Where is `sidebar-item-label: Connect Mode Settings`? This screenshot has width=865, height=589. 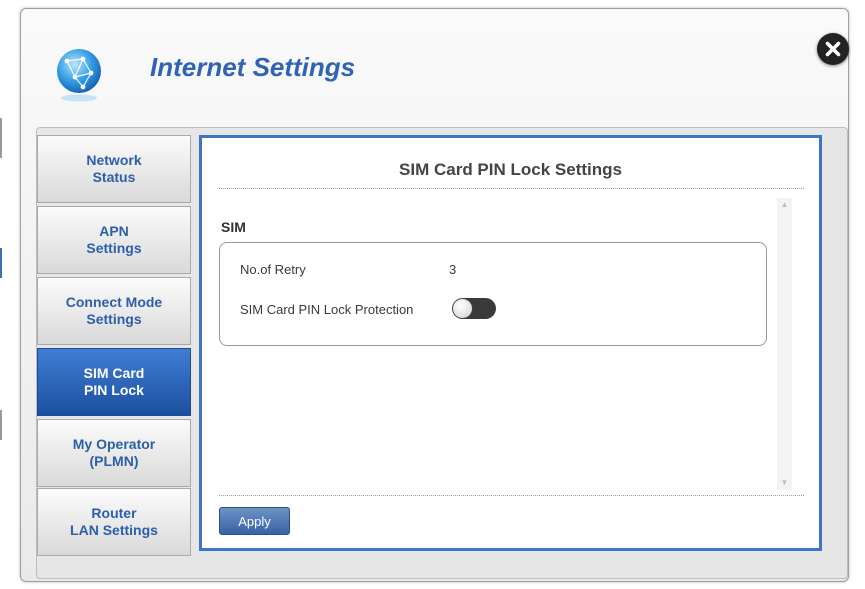 sidebar-item-label: Connect Mode Settings is located at coordinates (114, 310).